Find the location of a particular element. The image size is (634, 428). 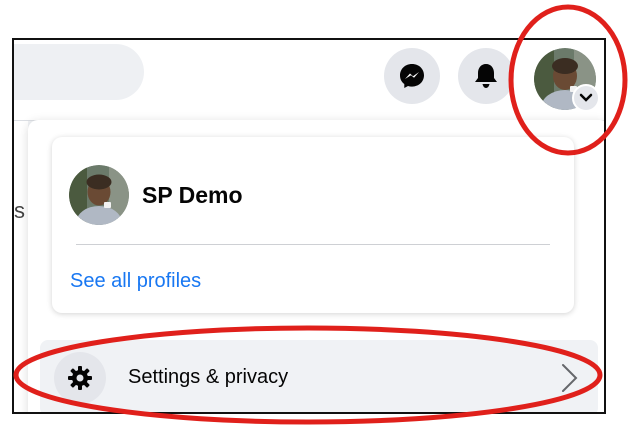

profile-name: SP Demo is located at coordinates (192, 195).